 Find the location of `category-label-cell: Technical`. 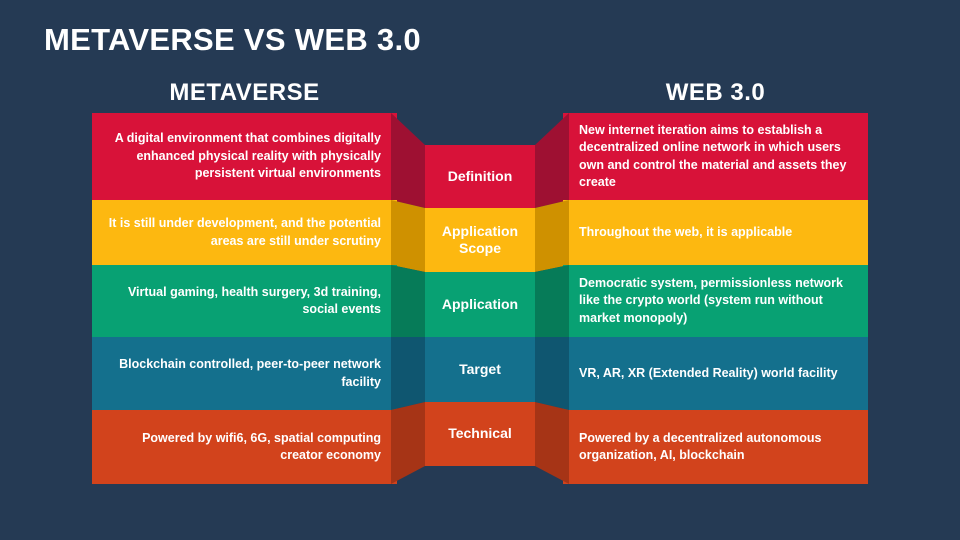

category-label-cell: Technical is located at coordinates (480, 434).